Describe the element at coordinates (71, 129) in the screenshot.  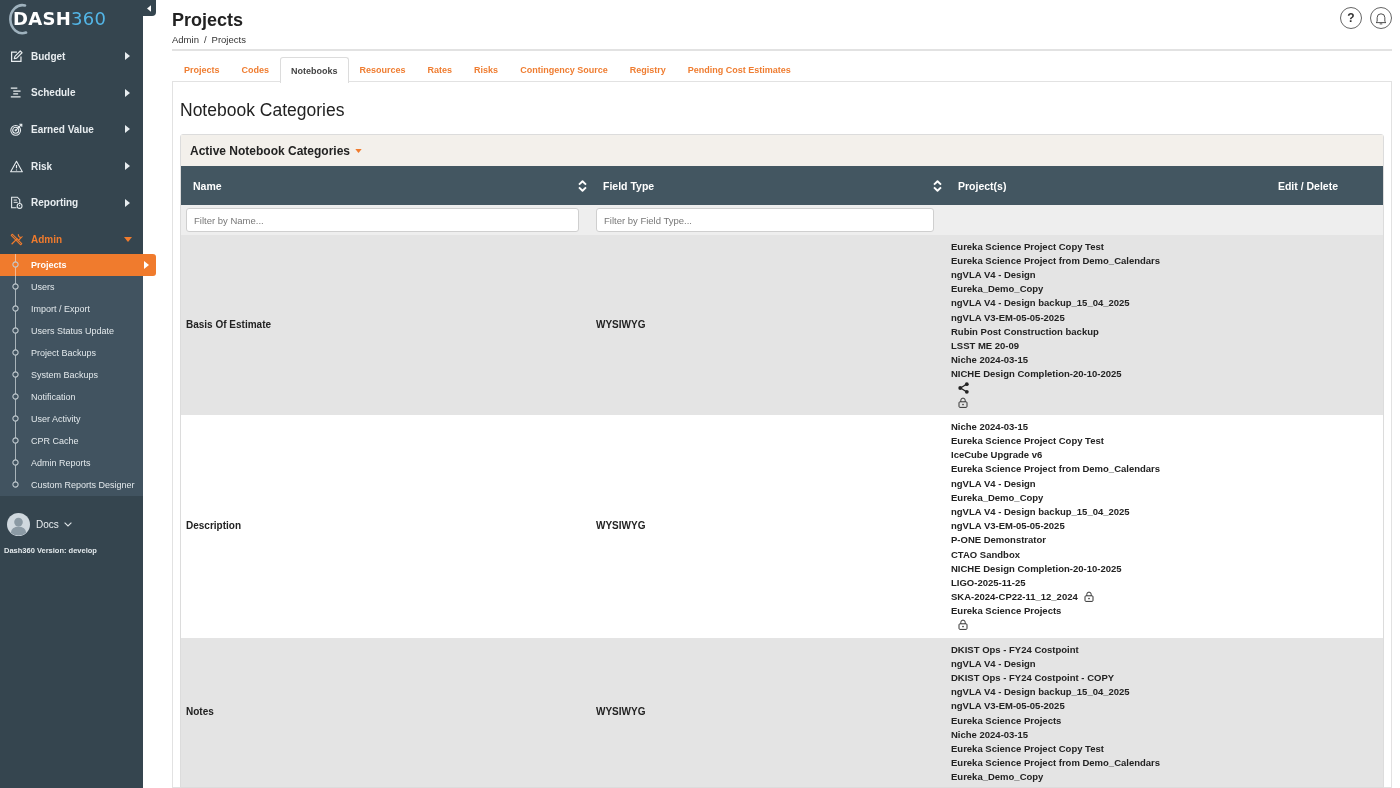
I see `sidebar-item: Earned Value` at that location.